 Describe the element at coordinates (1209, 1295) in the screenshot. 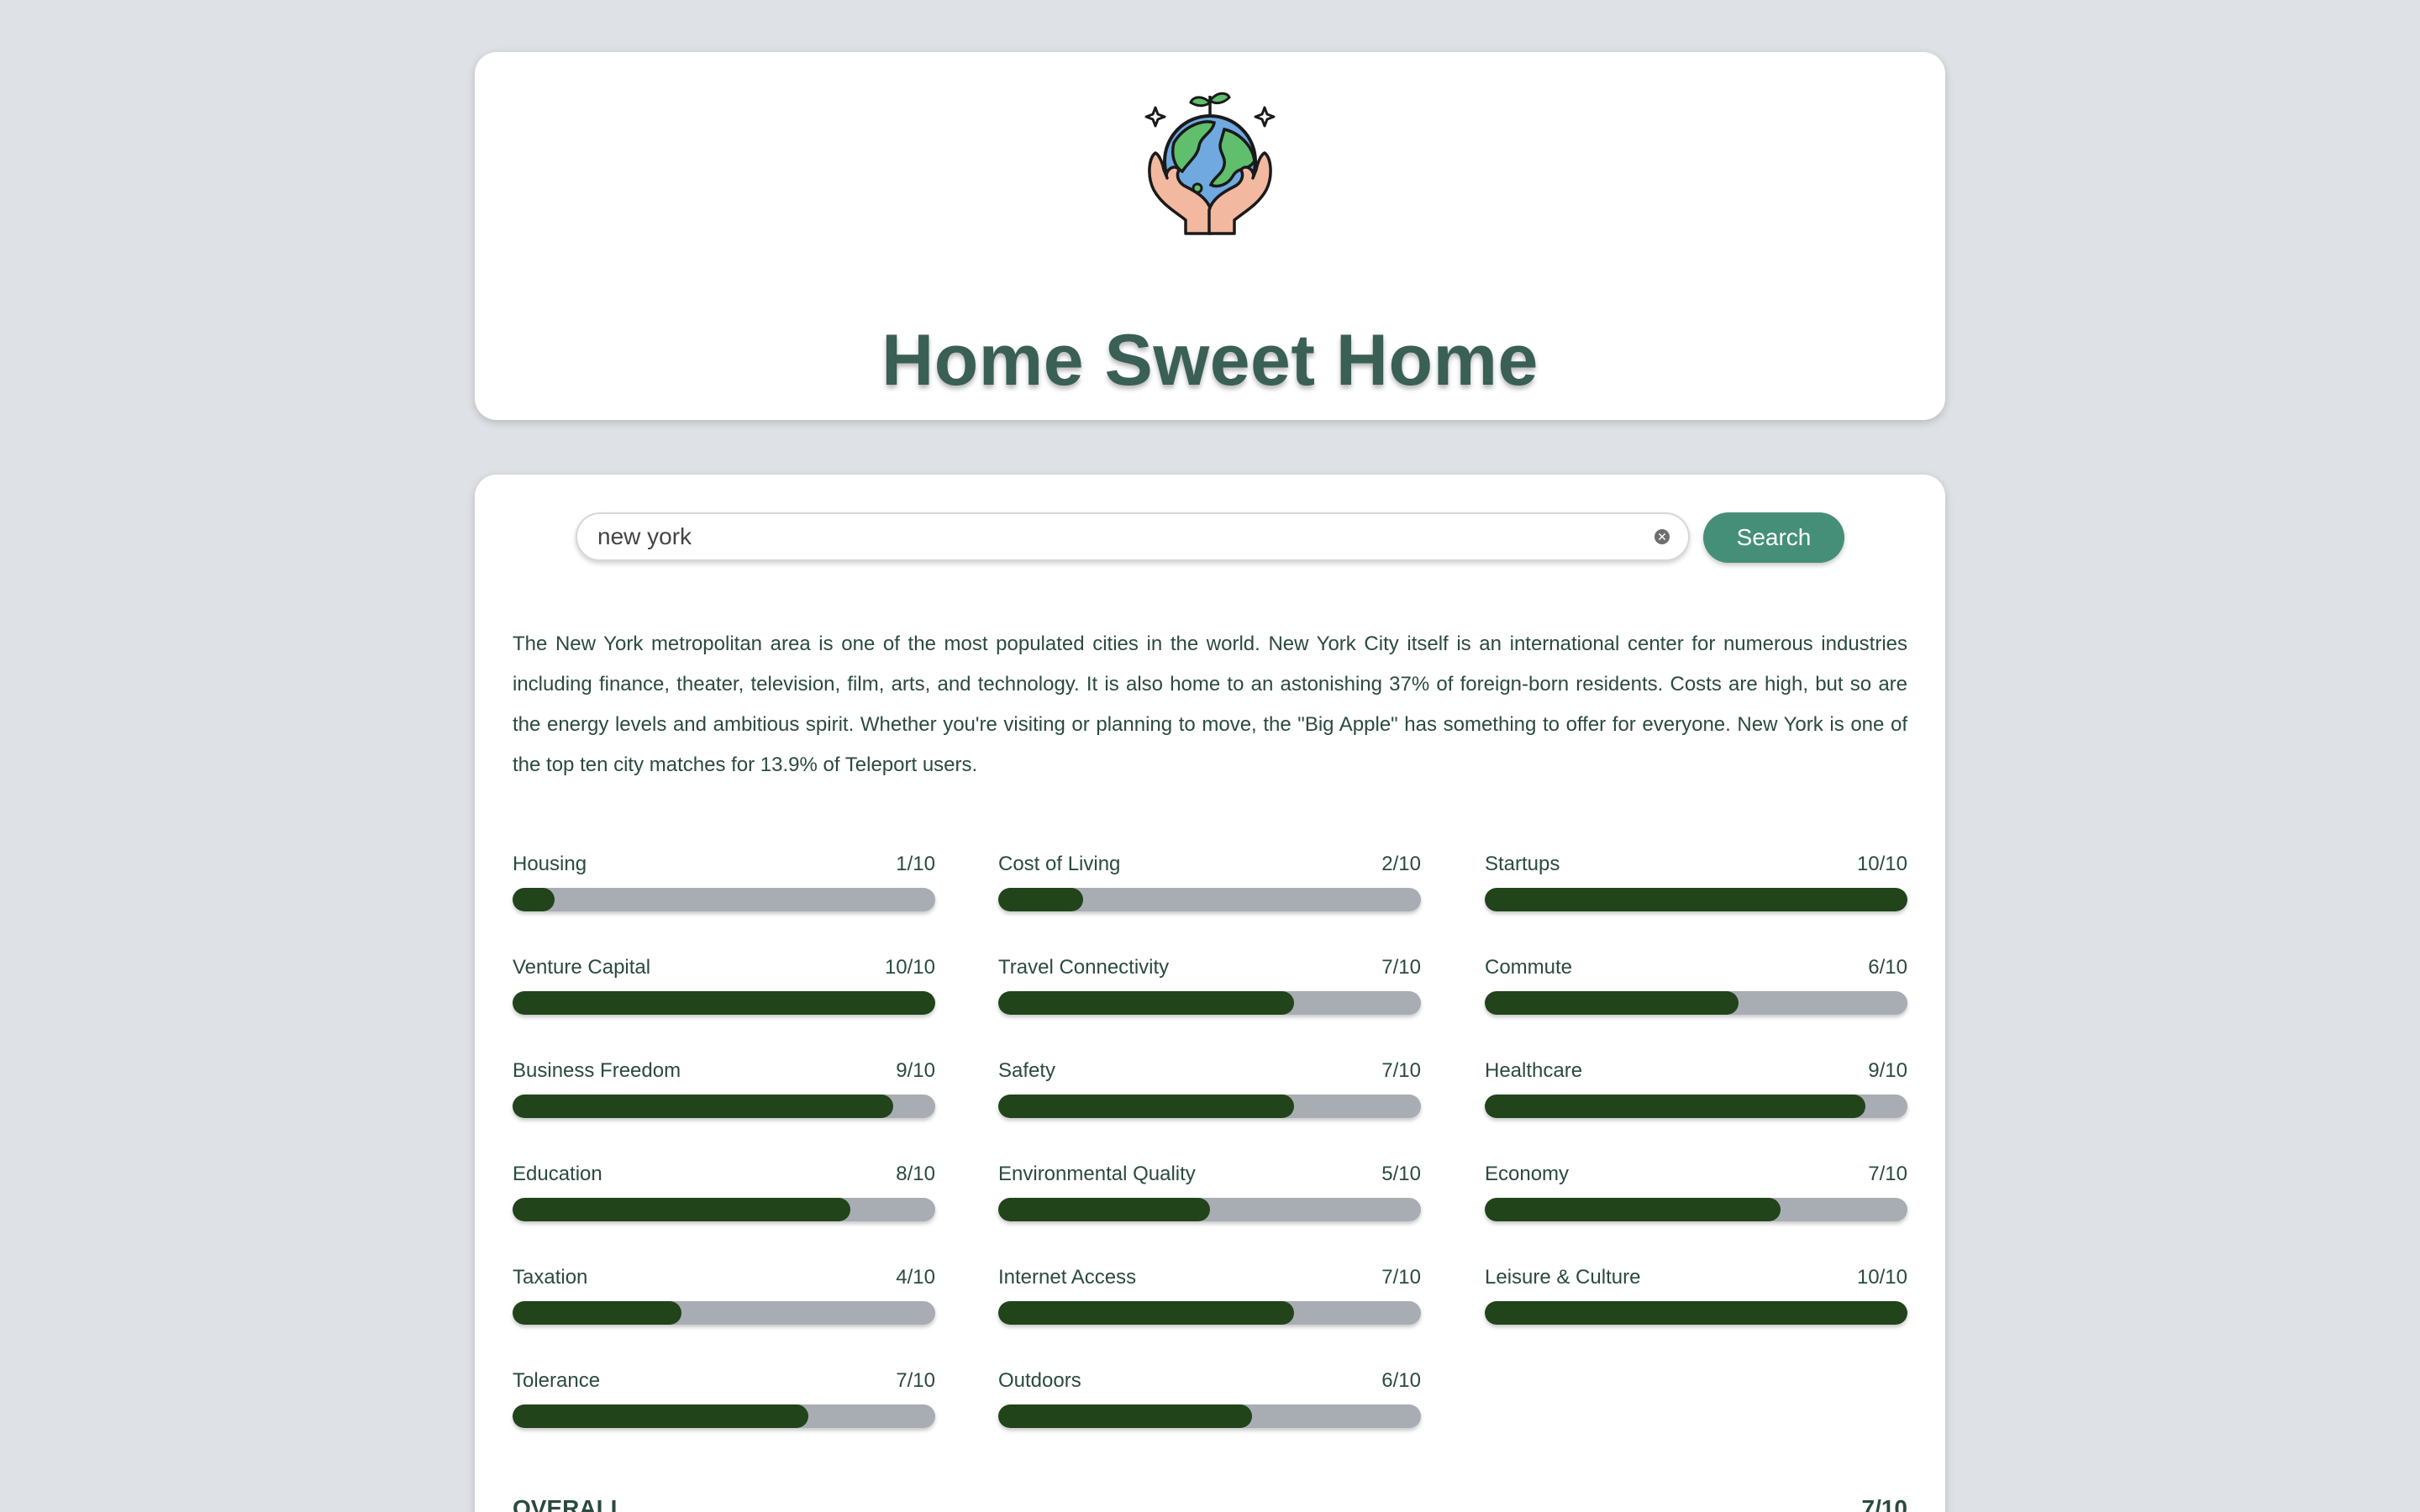

I see `score-item: Internet Access 7/10` at that location.